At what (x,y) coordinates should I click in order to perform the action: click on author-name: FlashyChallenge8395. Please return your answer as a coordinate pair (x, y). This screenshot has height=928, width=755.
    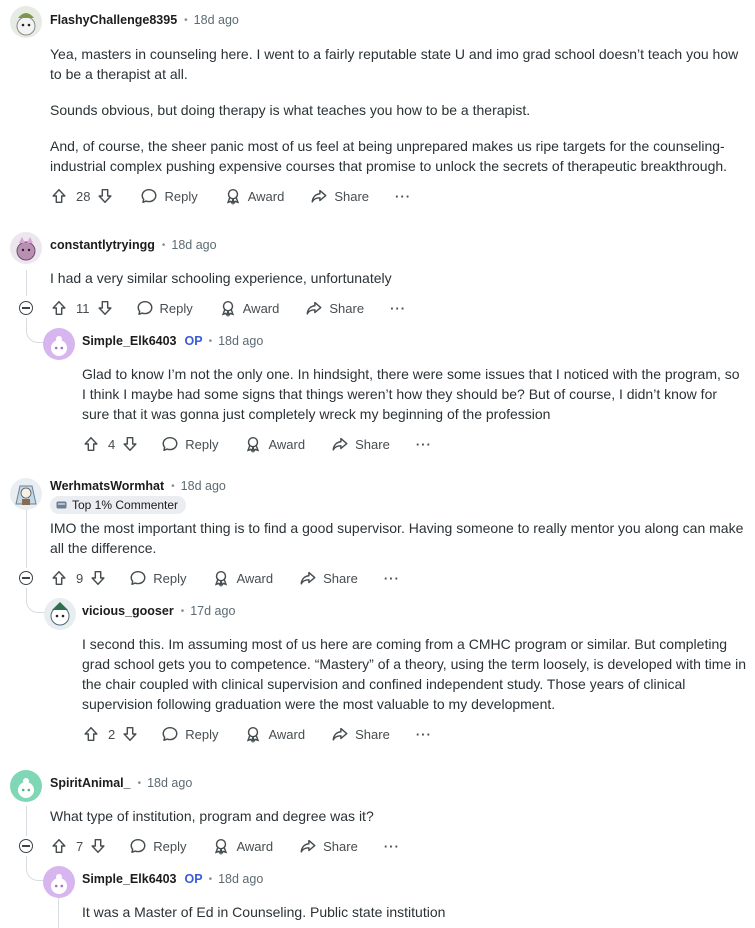
    Looking at the image, I should click on (113, 20).